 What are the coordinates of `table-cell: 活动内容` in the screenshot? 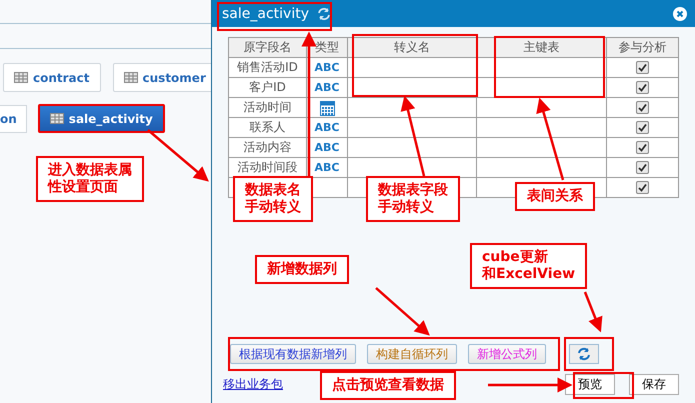 It's located at (268, 148).